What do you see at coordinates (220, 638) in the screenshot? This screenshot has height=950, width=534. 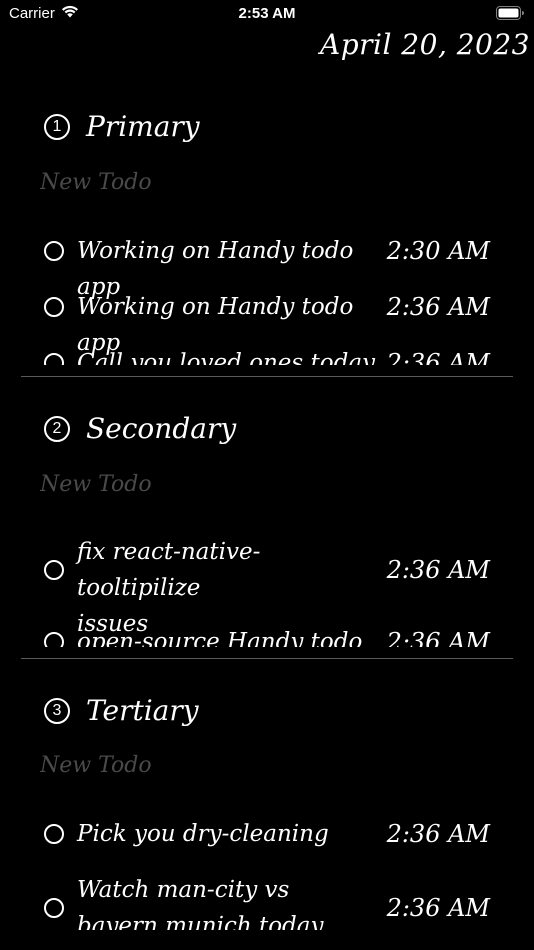 I see `todo-text: open-source Handy todo app` at bounding box center [220, 638].